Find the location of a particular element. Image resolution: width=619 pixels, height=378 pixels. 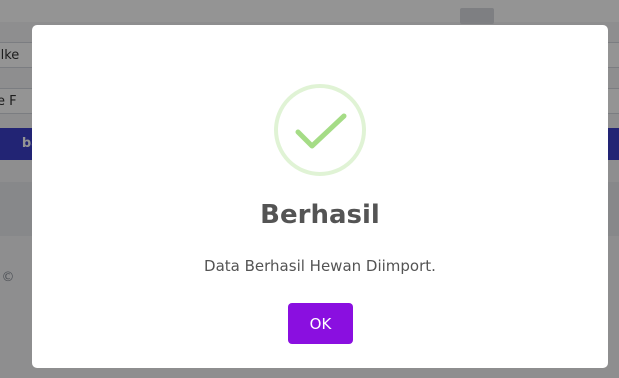

ok-button: OK is located at coordinates (320, 323).